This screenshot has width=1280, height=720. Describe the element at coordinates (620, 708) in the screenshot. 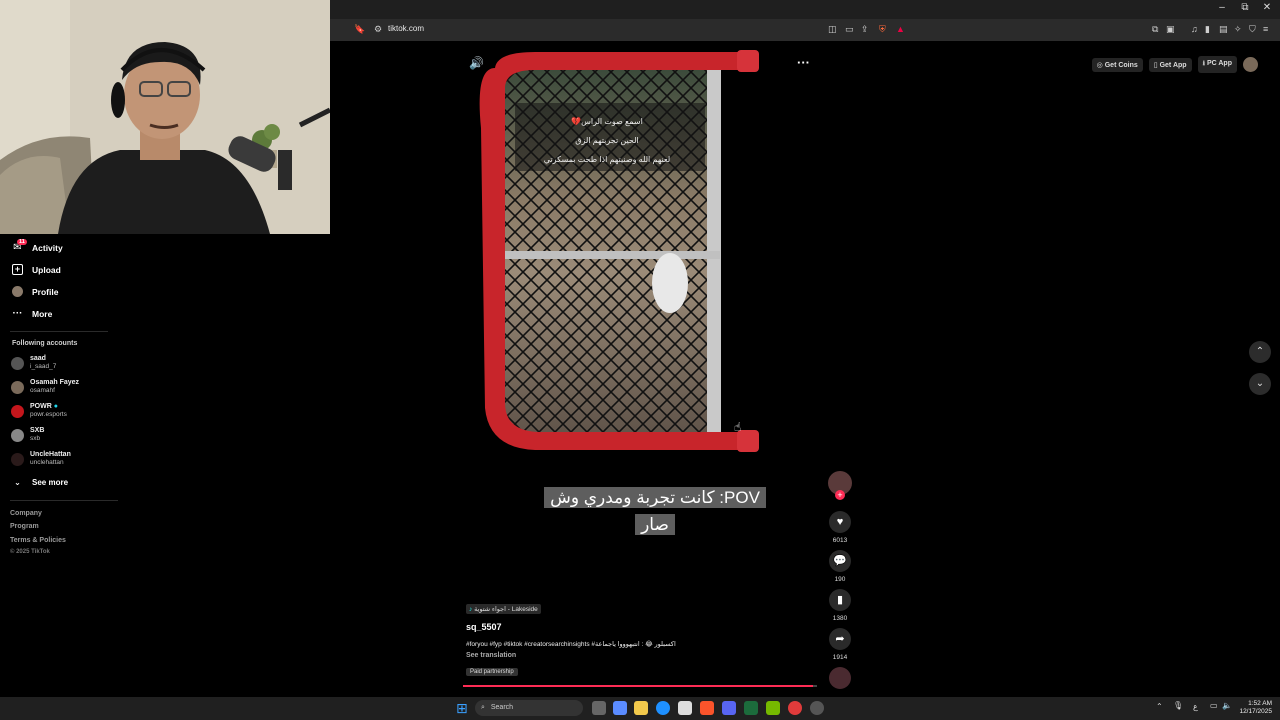

I see `copilot-icon` at that location.